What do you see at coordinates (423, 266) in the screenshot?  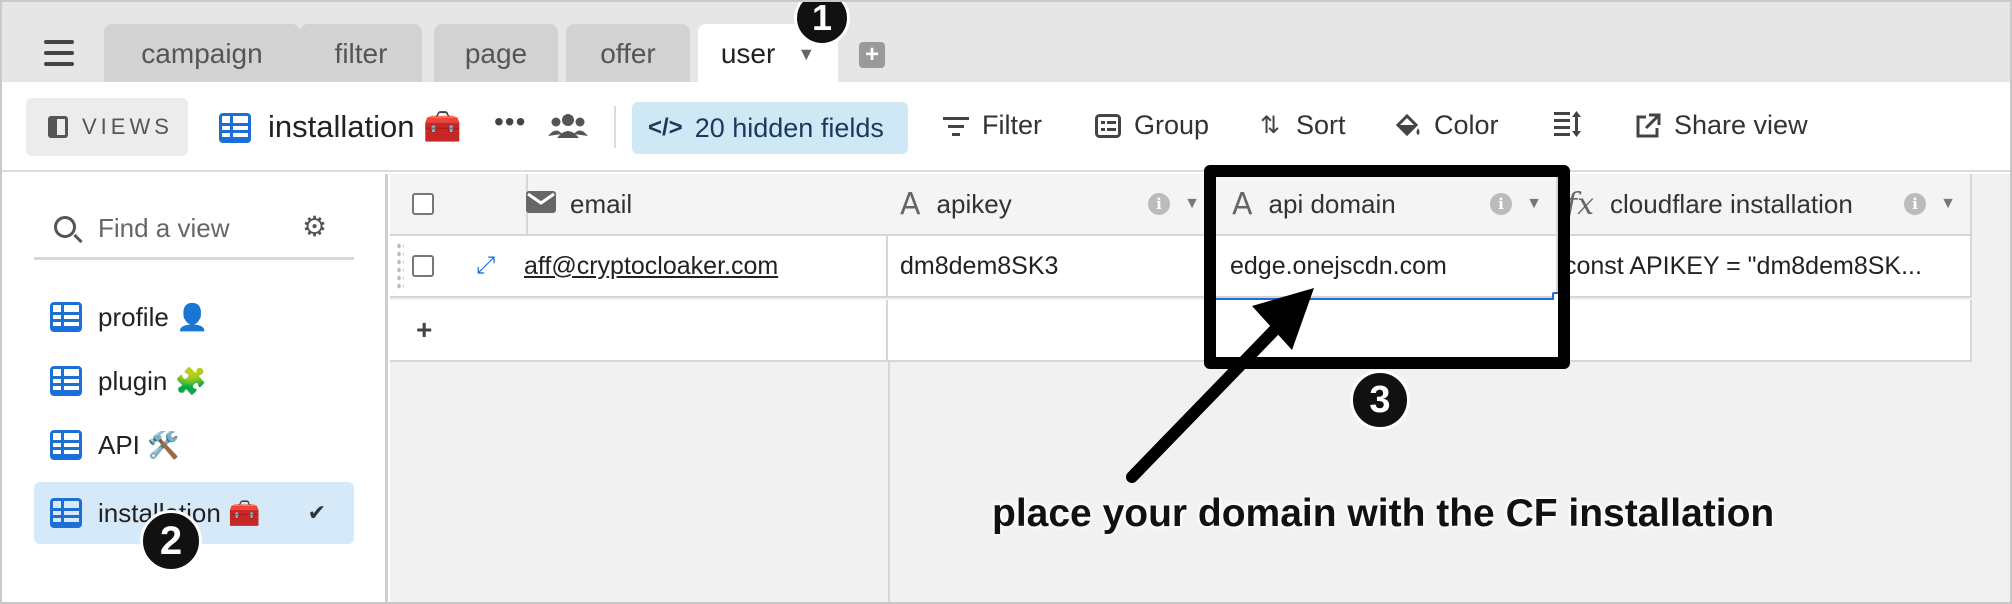 I see `row-checkbox` at bounding box center [423, 266].